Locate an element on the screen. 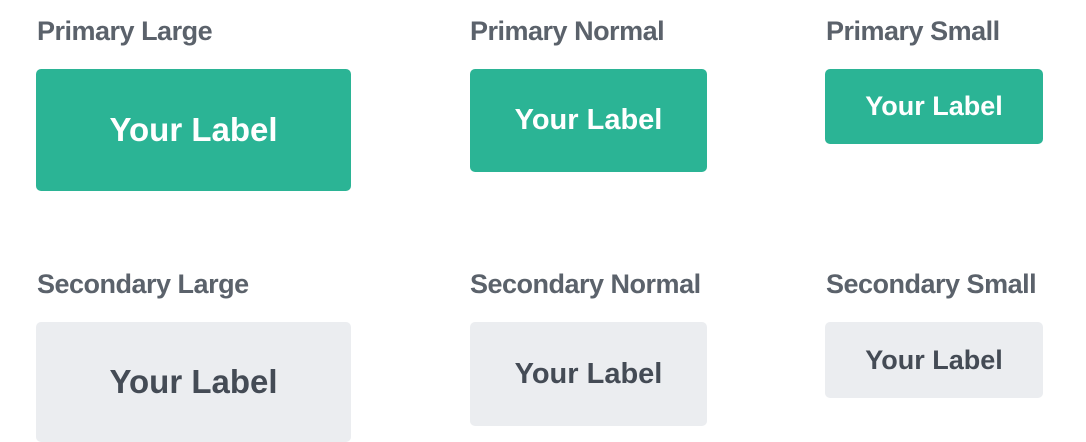 This screenshot has width=1086, height=442. secondary-large-heading: Secondary Large is located at coordinates (143, 284).